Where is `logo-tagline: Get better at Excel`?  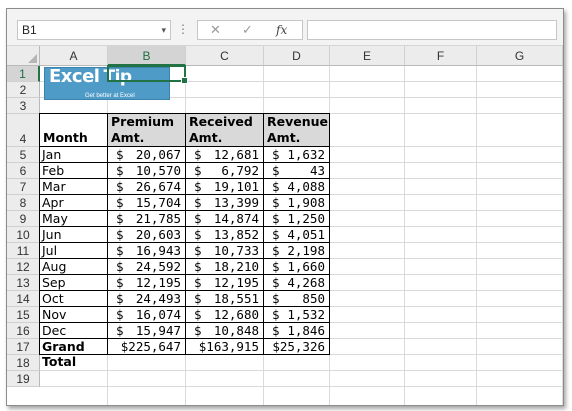
logo-tagline: Get better at Excel is located at coordinates (110, 96).